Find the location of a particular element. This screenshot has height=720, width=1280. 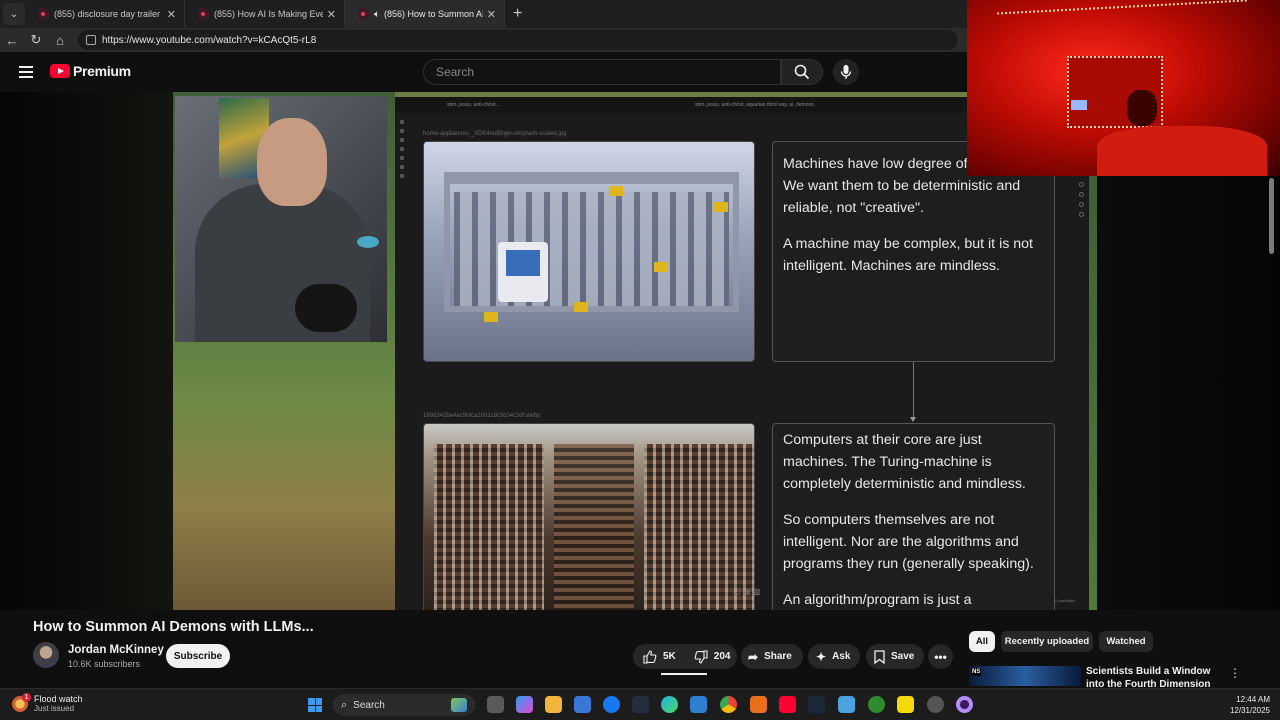

amazon-icon is located at coordinates (640, 704).